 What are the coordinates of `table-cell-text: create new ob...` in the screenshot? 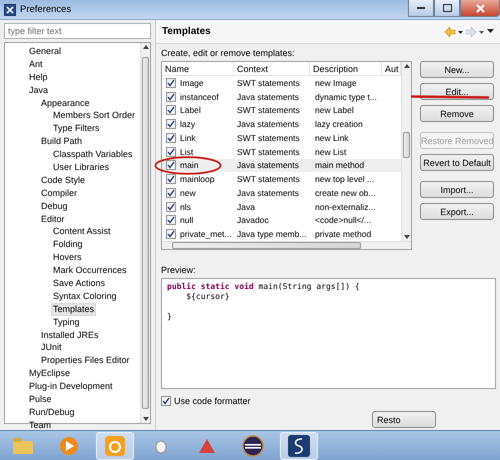 It's located at (345, 193).